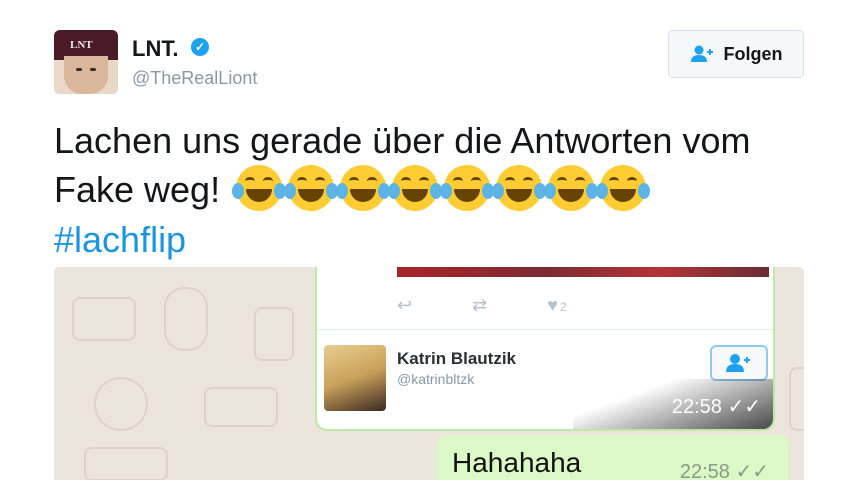 This screenshot has width=854, height=480. Describe the element at coordinates (724, 470) in the screenshot. I see `chat-message-time: 22:58 ✓✓` at that location.